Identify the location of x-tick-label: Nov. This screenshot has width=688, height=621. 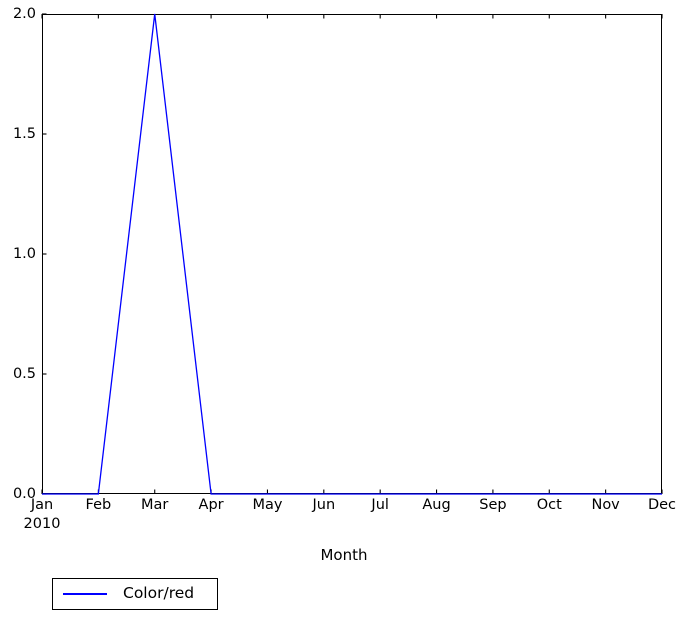
(605, 505).